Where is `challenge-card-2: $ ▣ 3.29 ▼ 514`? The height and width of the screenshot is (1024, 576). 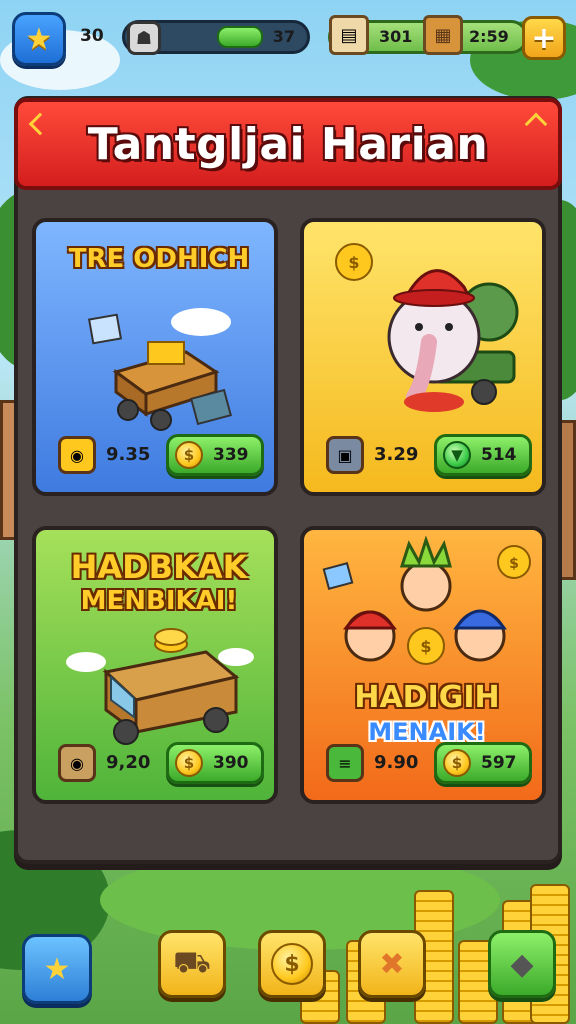 challenge-card-2: $ ▣ 3.29 ▼ 514 is located at coordinates (423, 357).